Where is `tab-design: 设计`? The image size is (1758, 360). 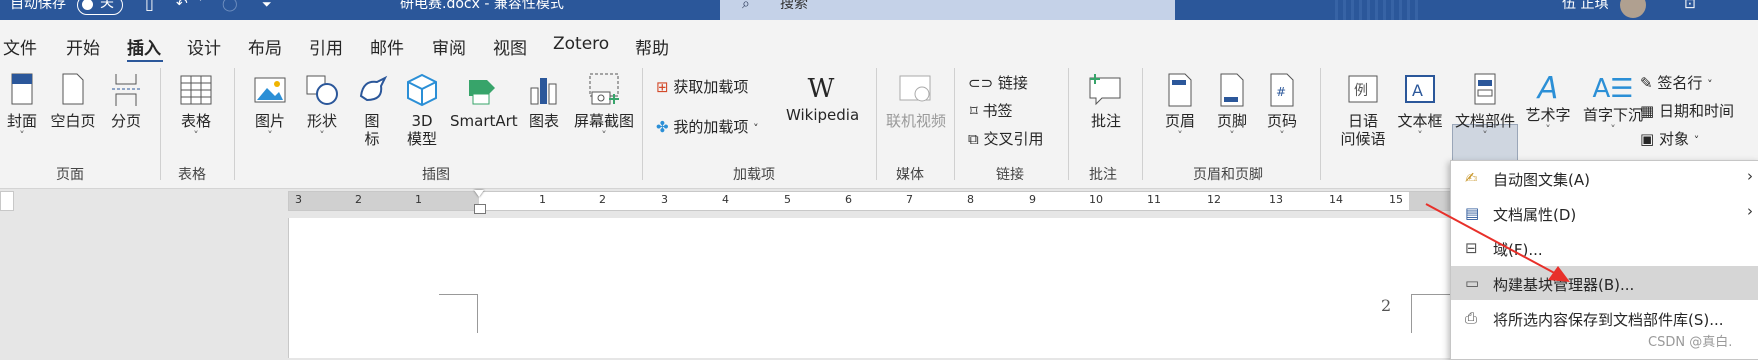
tab-design: 设计 is located at coordinates (204, 46).